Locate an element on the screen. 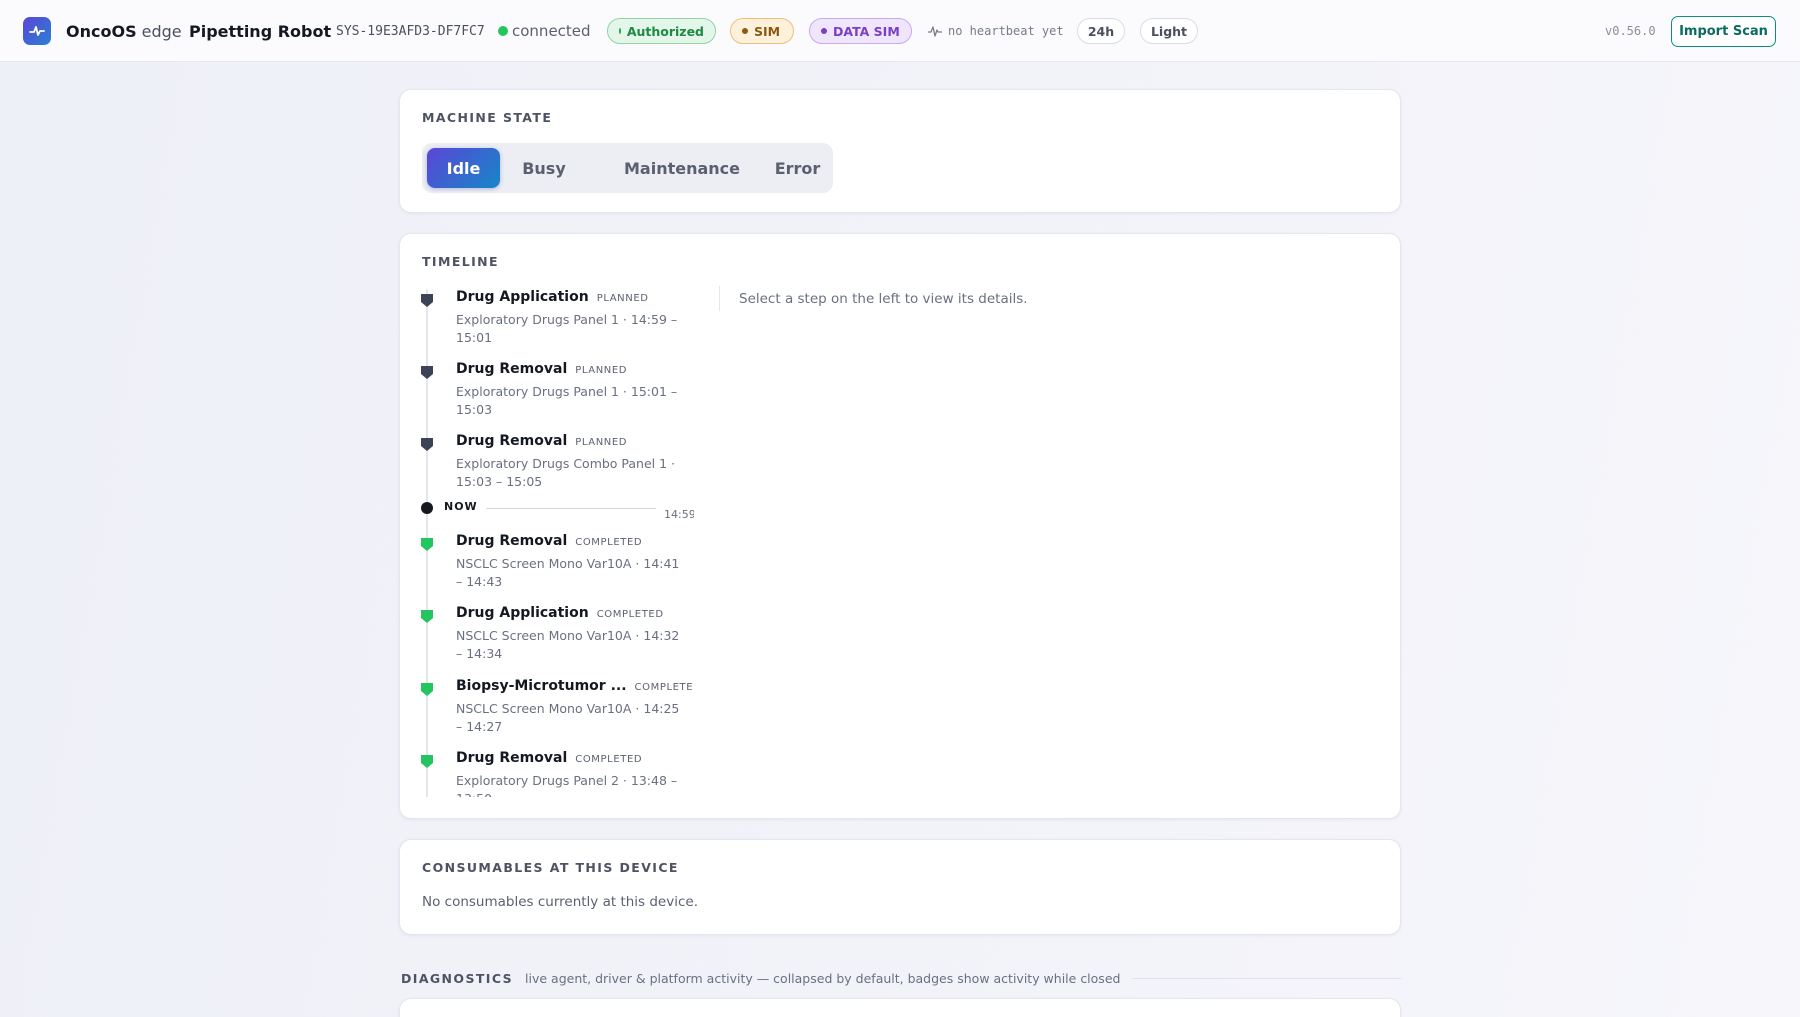 Image resolution: width=1800 pixels, height=1017 pixels. brand-name: OncoOS edge is located at coordinates (124, 31).